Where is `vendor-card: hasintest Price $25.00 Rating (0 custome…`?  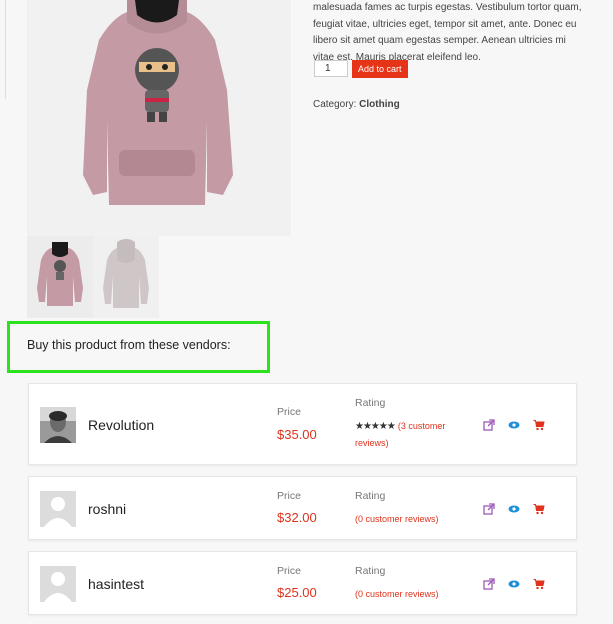
vendor-card: hasintest Price $25.00 Rating (0 custome… is located at coordinates (302, 583).